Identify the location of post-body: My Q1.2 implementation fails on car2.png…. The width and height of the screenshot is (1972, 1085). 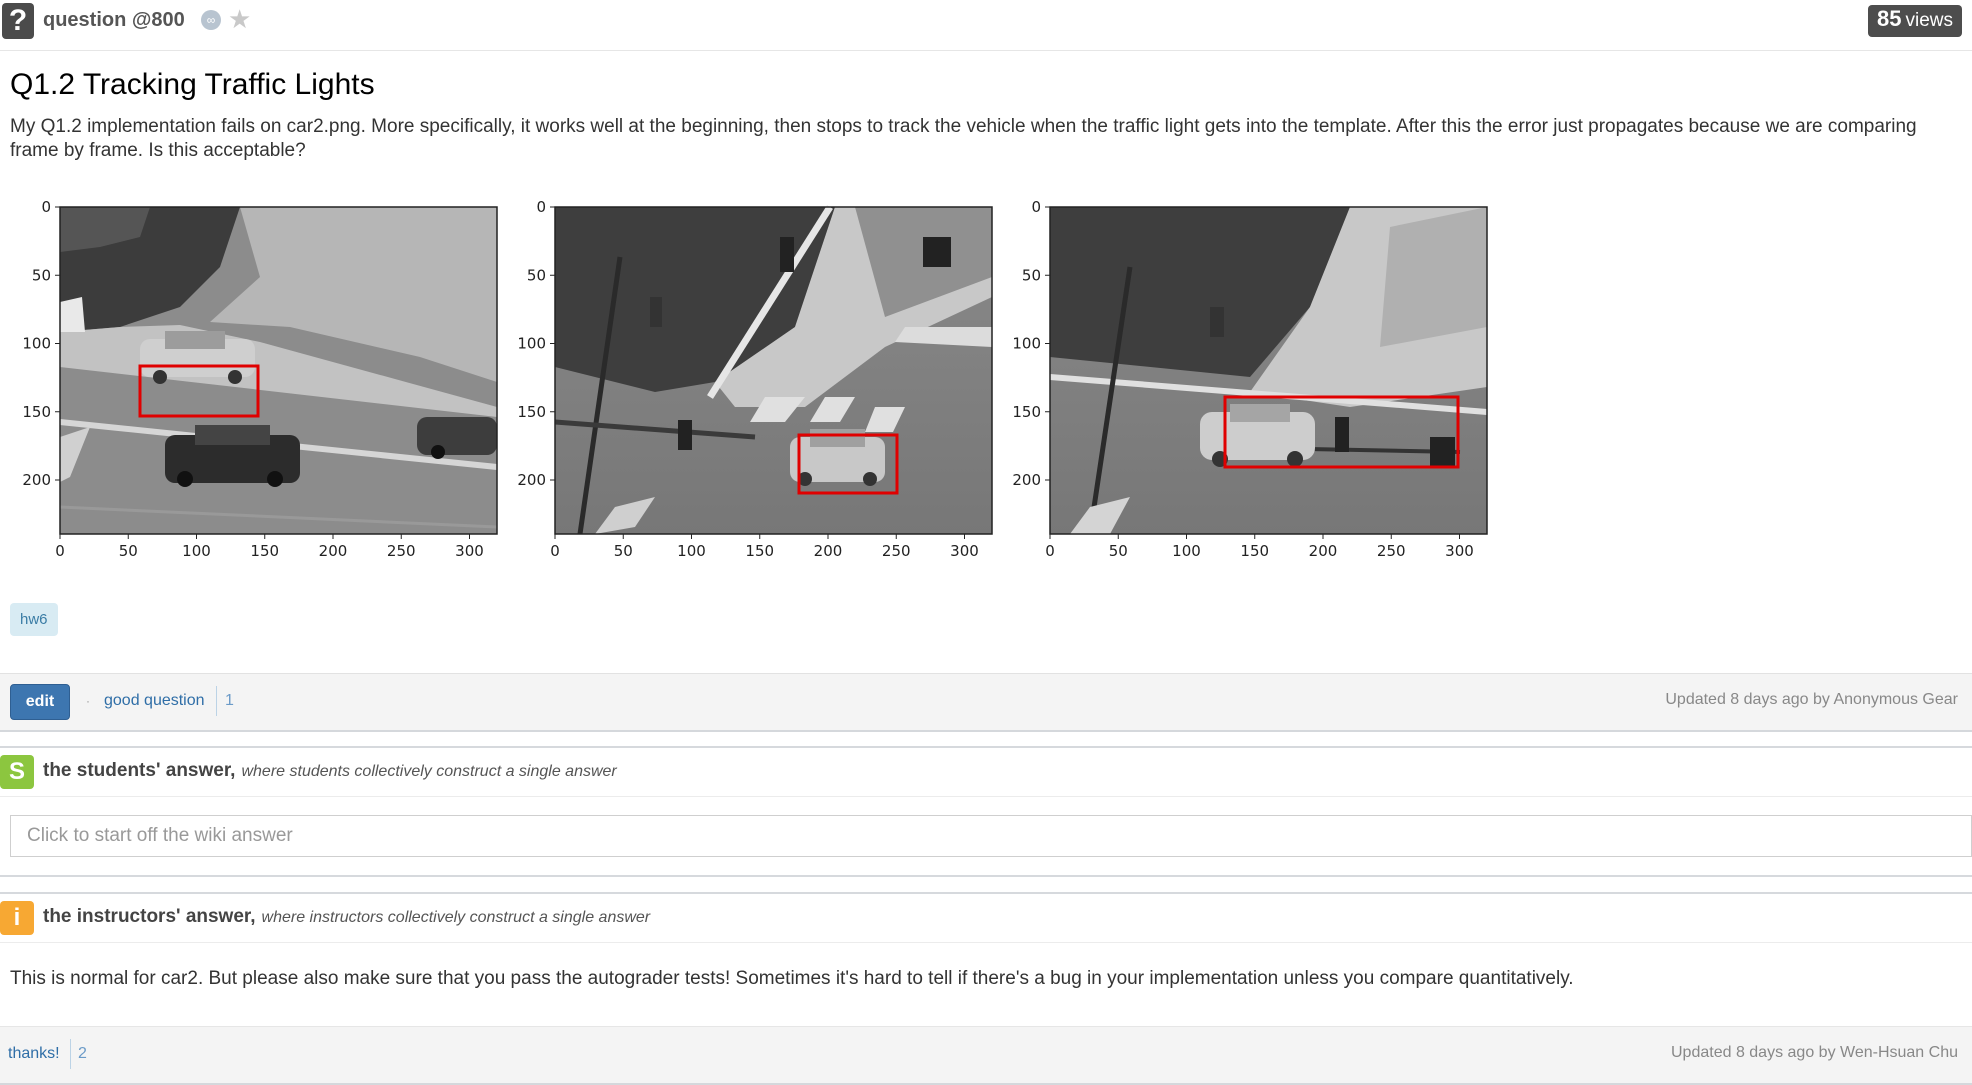
(963, 138).